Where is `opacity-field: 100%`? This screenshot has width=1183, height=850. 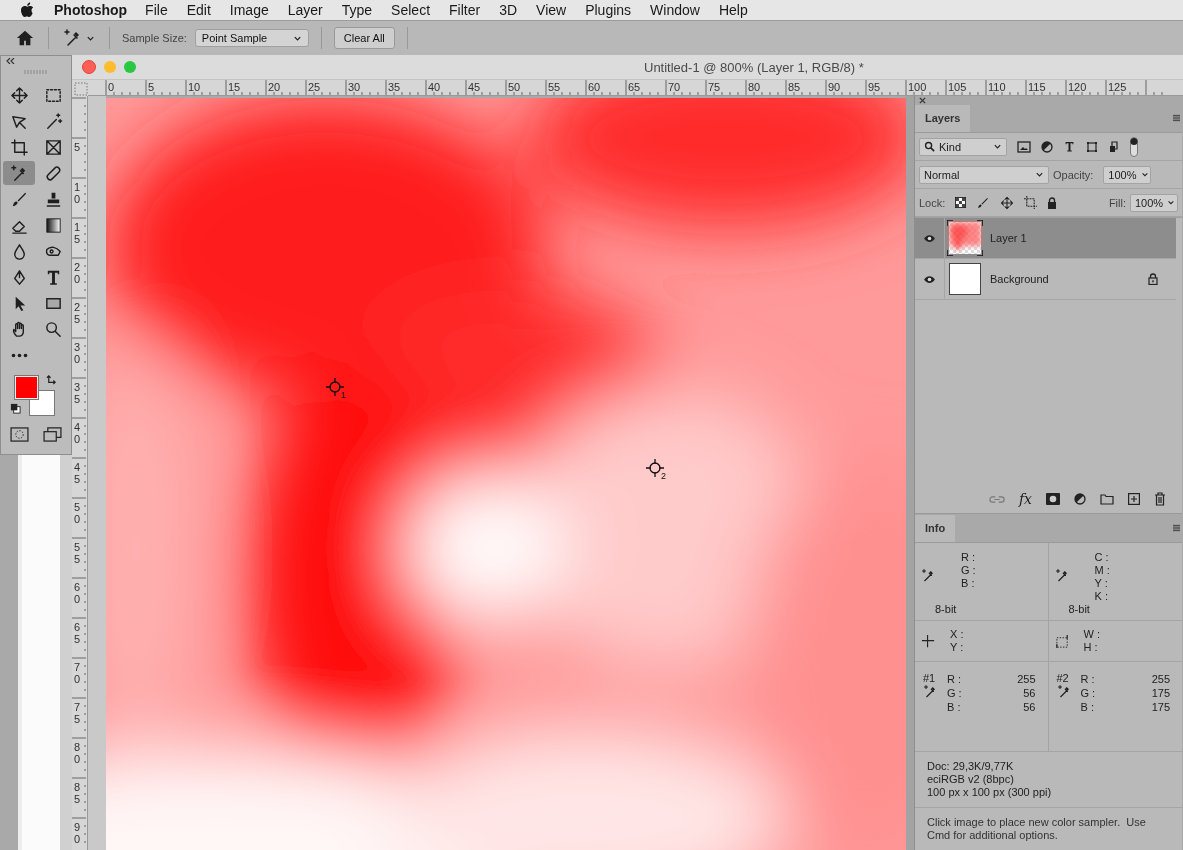
opacity-field: 100% is located at coordinates (1127, 174).